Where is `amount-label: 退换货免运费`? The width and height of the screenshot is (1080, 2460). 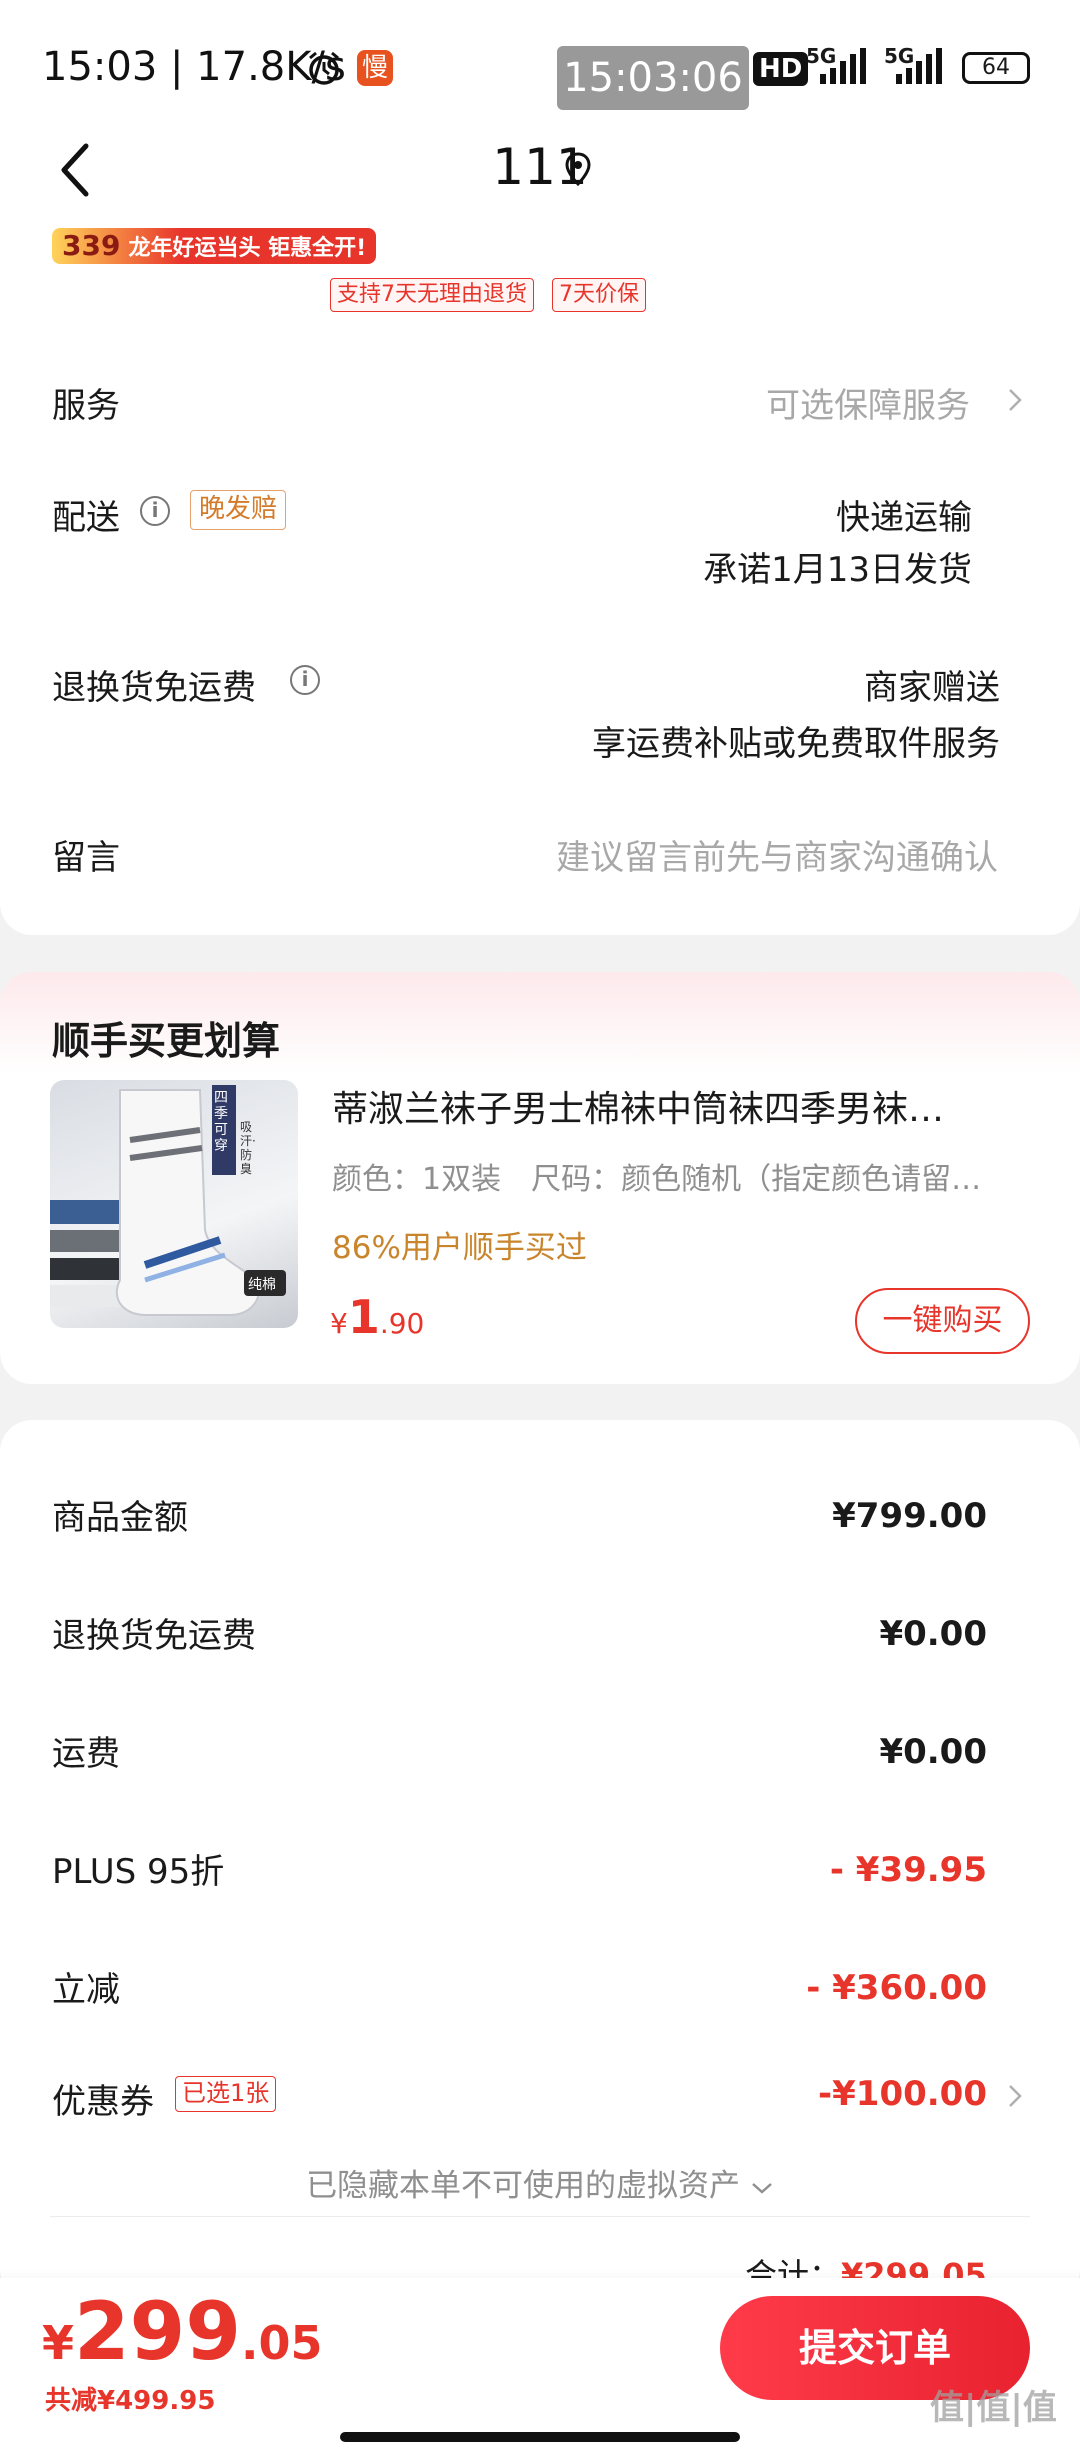 amount-label: 退换货免运费 is located at coordinates (154, 1636).